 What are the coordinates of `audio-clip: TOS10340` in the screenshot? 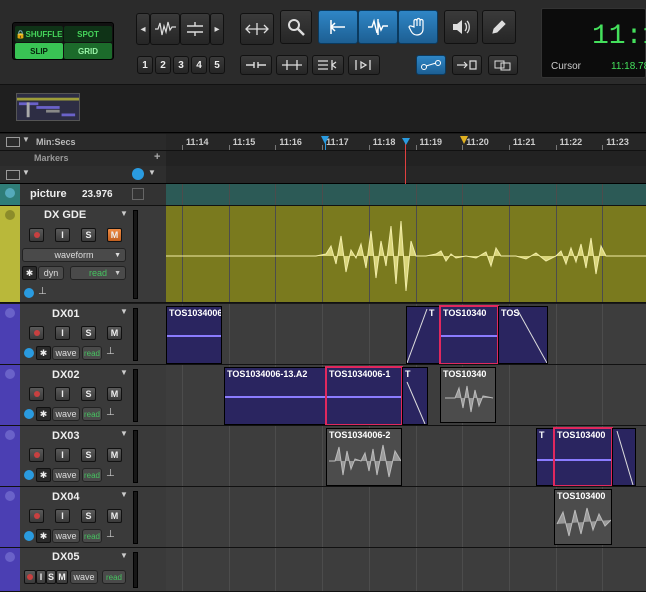 It's located at (468, 395).